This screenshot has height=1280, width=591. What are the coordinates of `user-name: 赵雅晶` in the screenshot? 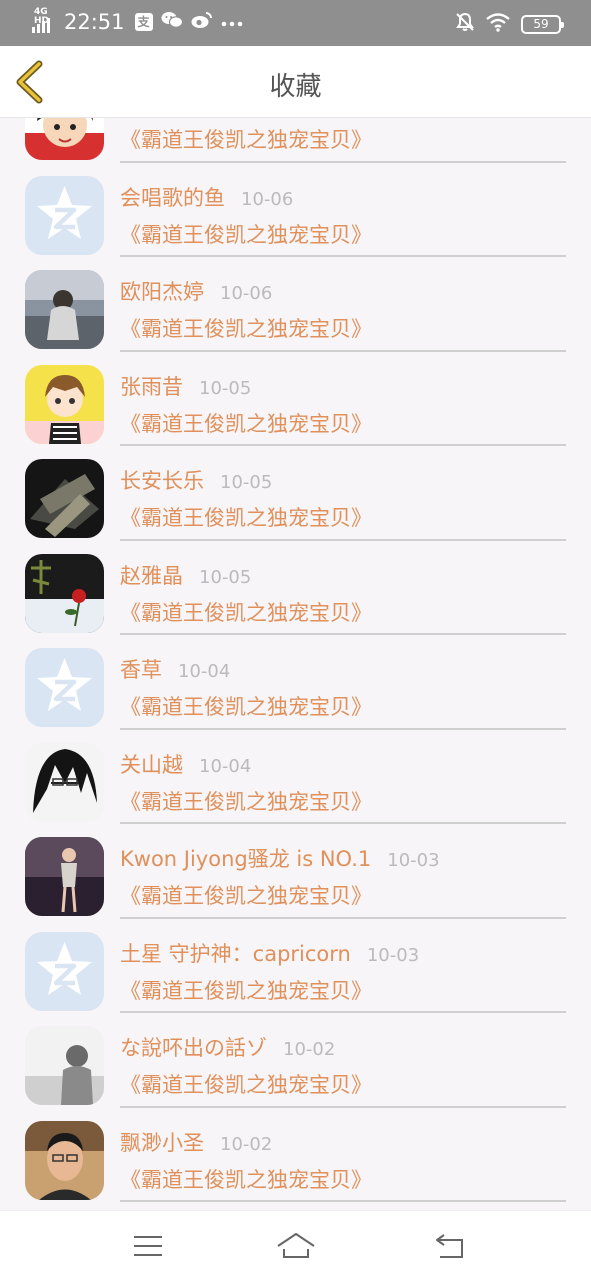 It's located at (151, 575).